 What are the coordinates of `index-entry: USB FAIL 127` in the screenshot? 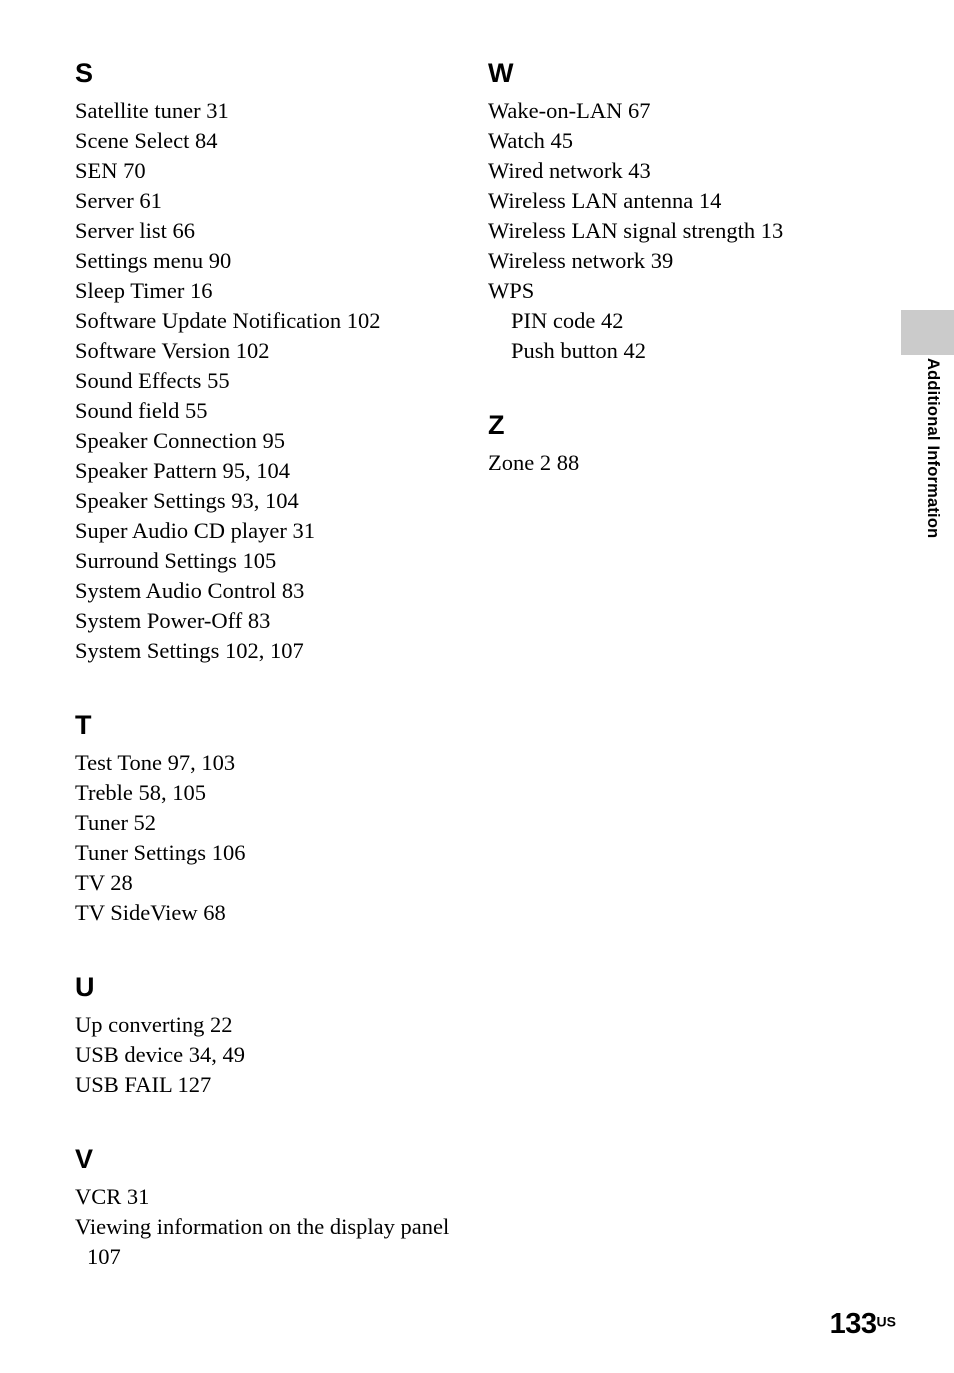 It's located at (270, 1085).